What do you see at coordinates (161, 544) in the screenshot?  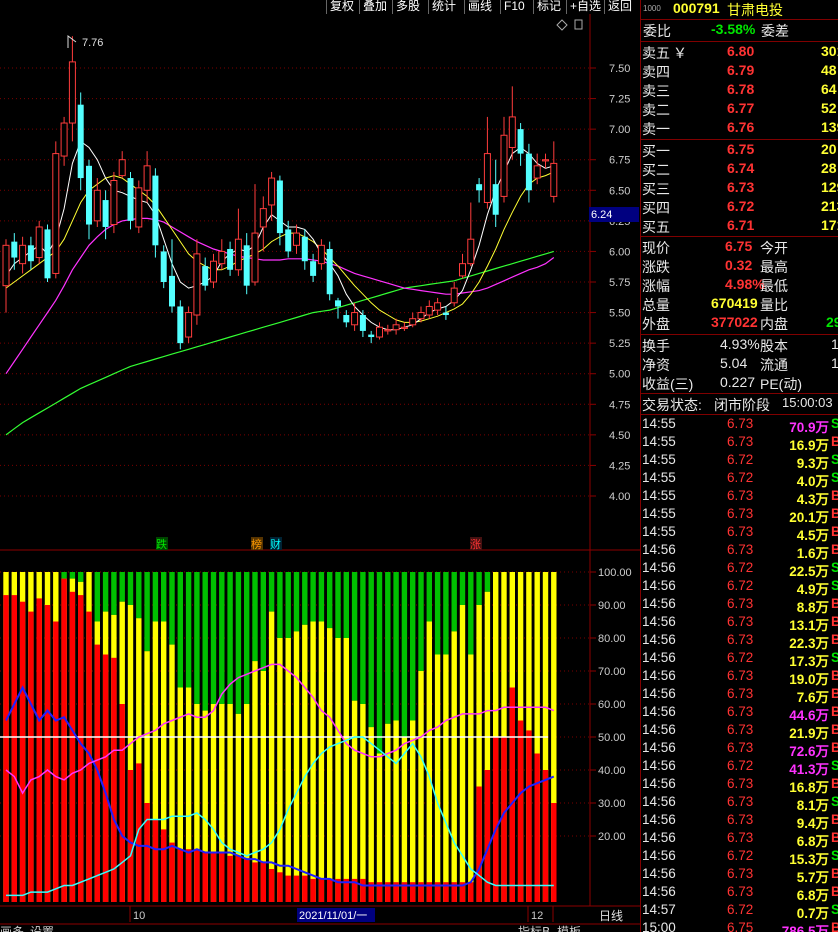 I see `marker-fall: 跌` at bounding box center [161, 544].